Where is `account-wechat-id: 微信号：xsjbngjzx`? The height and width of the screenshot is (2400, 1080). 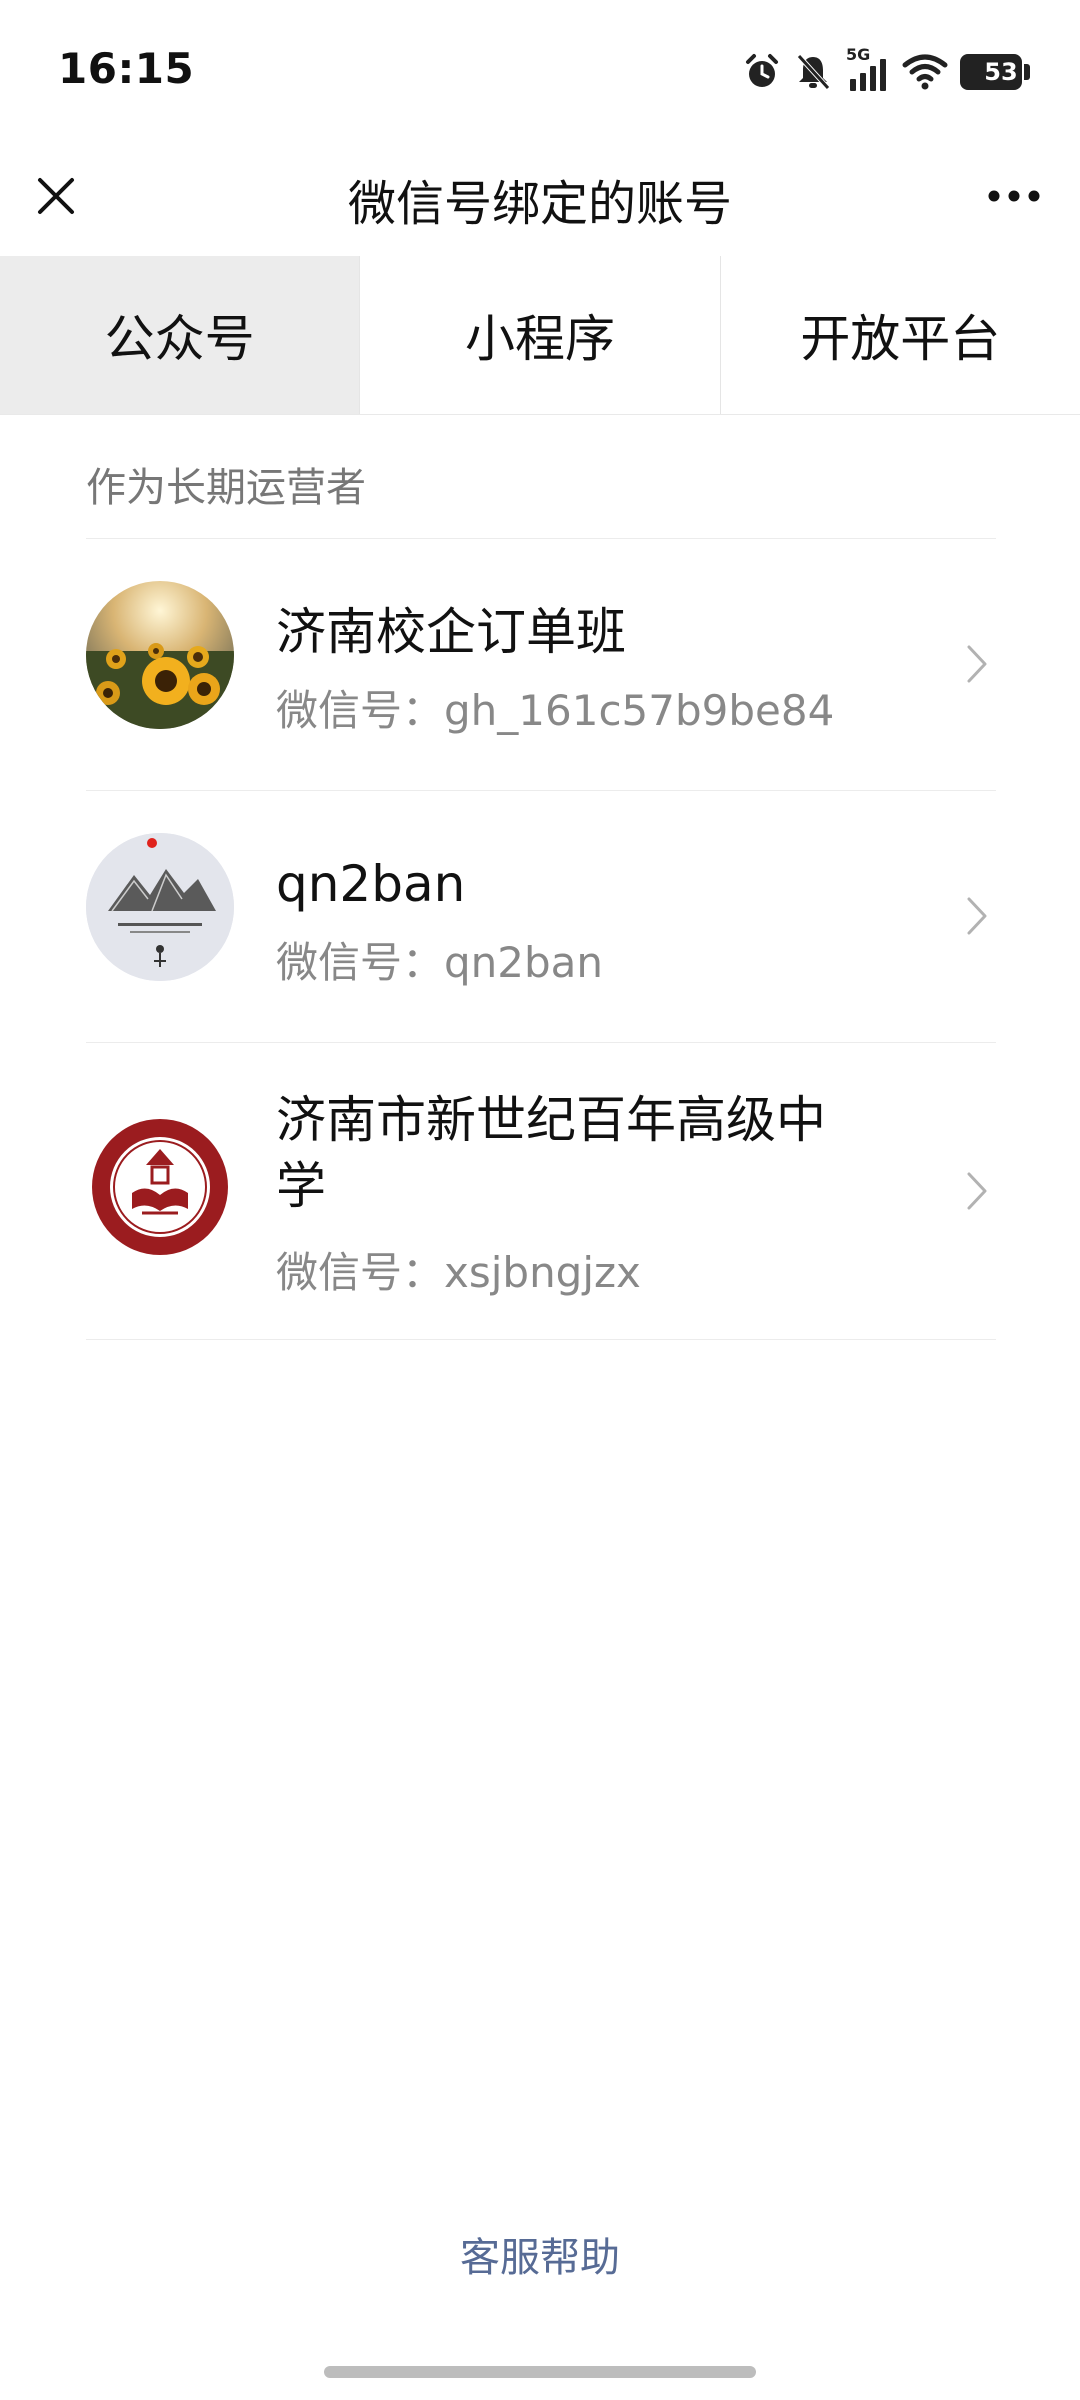
account-wechat-id: 微信号：xsjbngjzx is located at coordinates (458, 1272).